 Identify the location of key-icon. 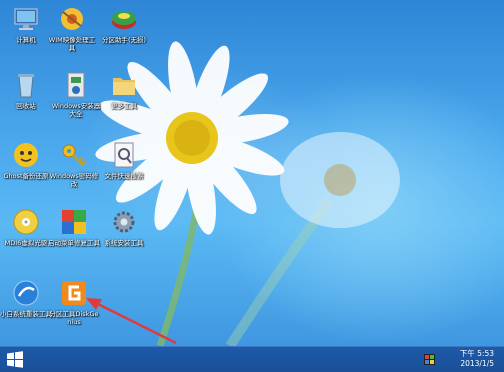
(74, 155).